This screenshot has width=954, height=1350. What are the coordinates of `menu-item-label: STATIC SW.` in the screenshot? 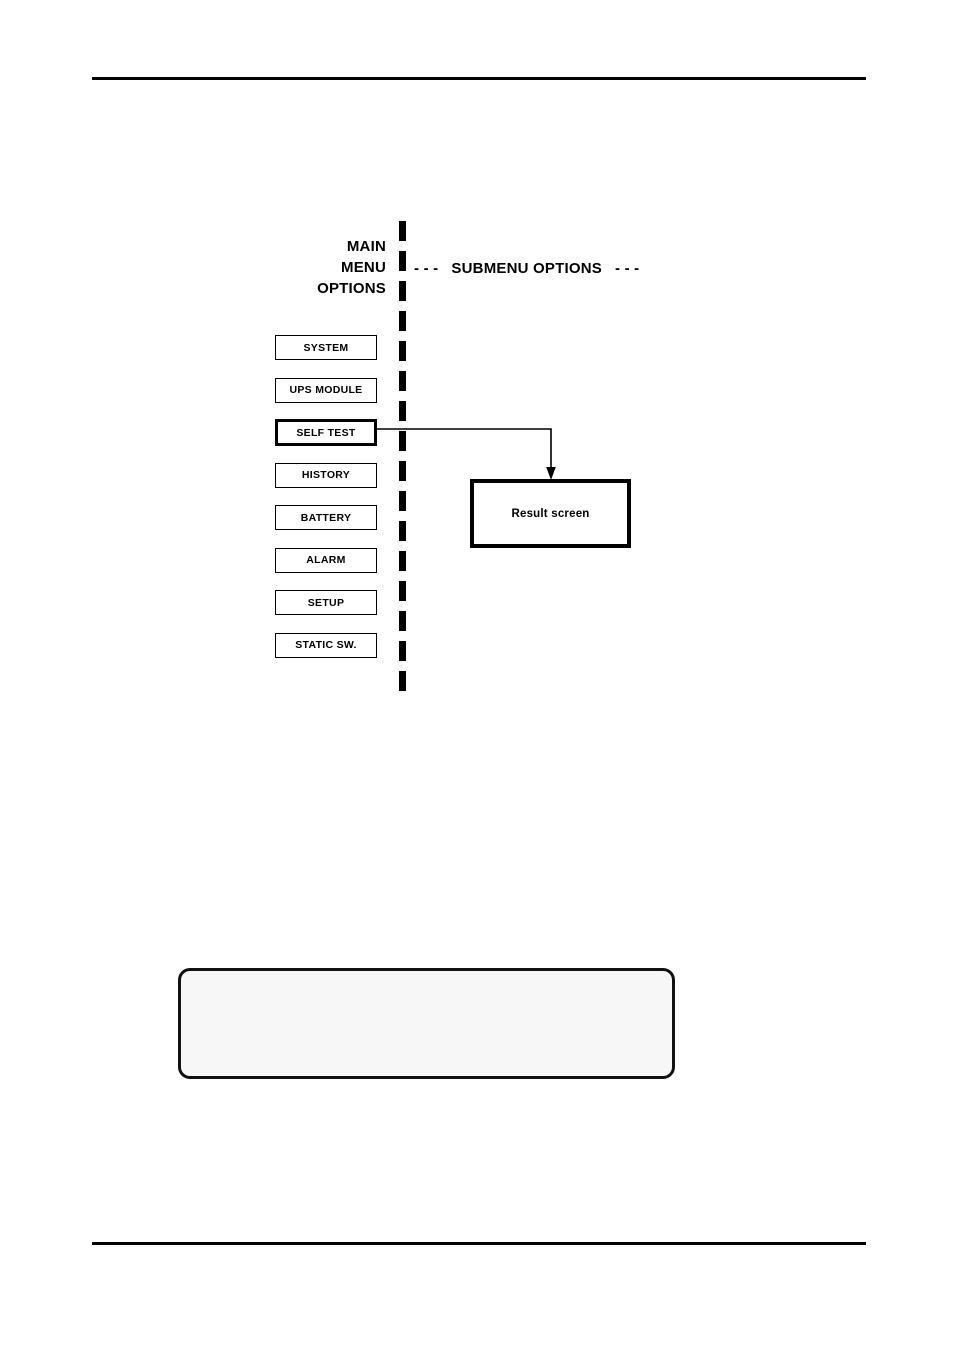 It's located at (326, 645).